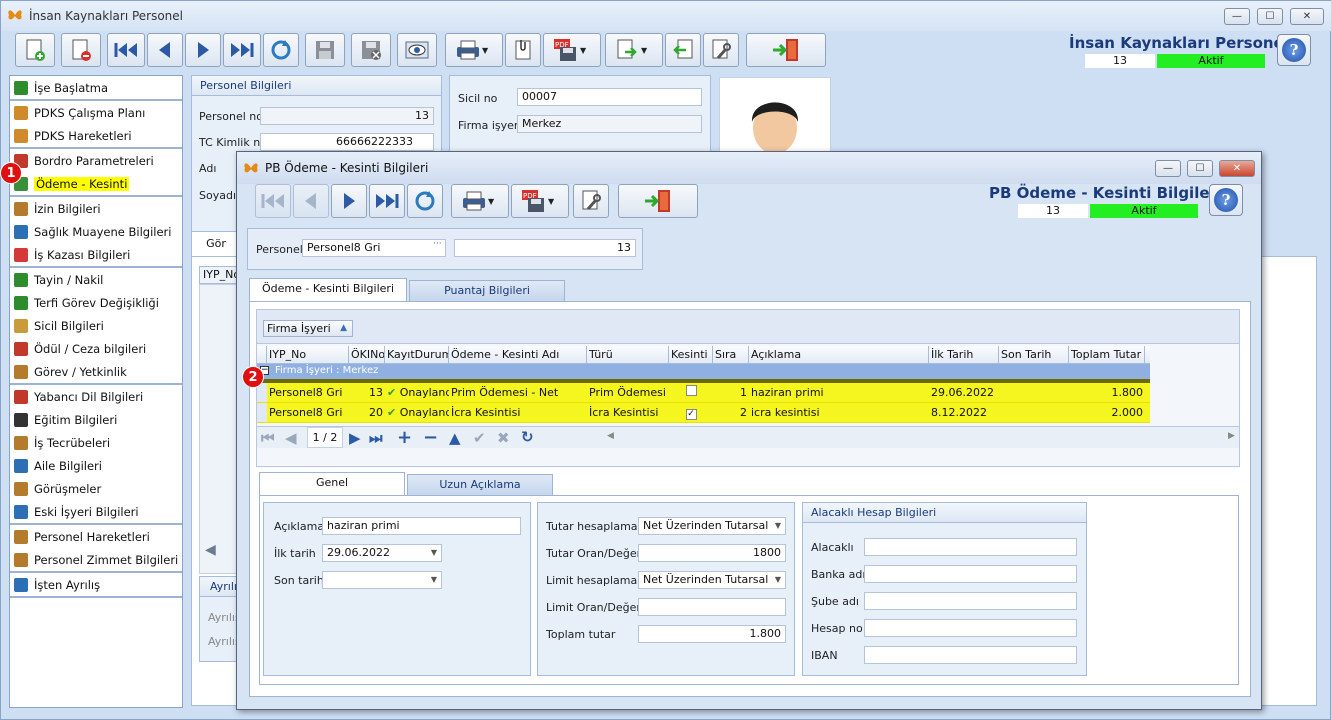  Describe the element at coordinates (308, 328) in the screenshot. I see `group-chip: Firma İşyeri ▲` at that location.